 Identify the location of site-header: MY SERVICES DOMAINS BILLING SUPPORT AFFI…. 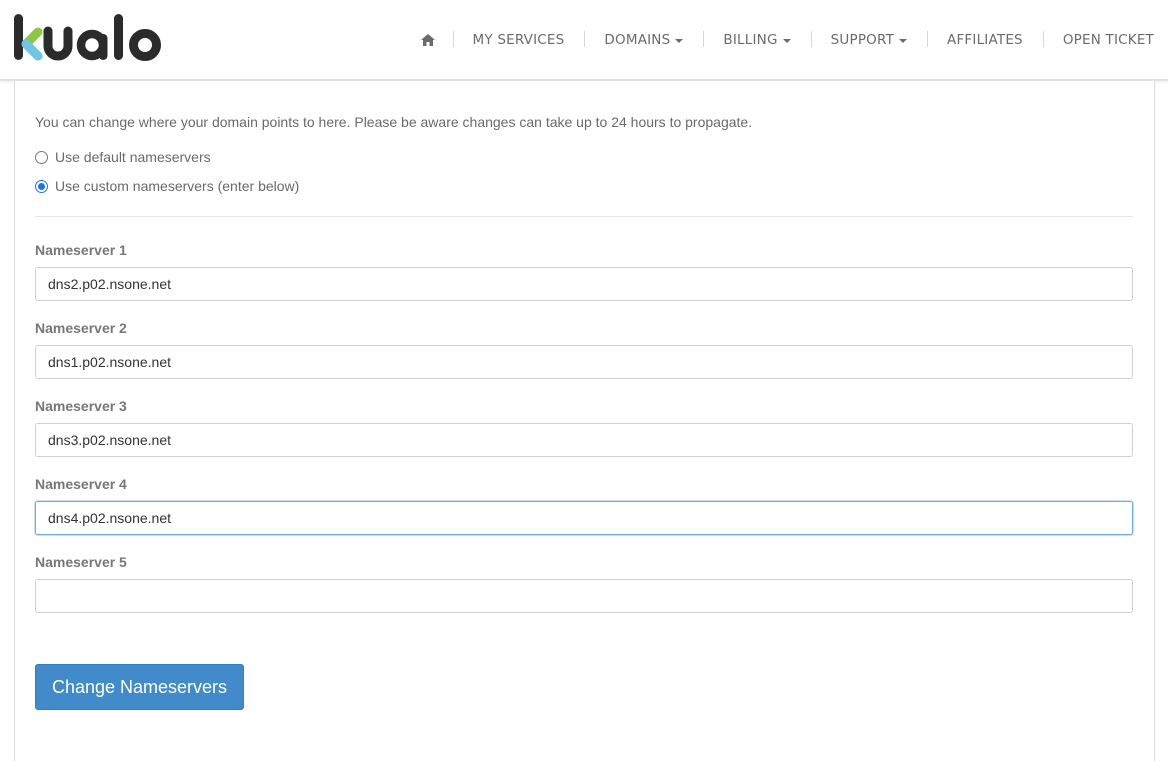
(584, 40).